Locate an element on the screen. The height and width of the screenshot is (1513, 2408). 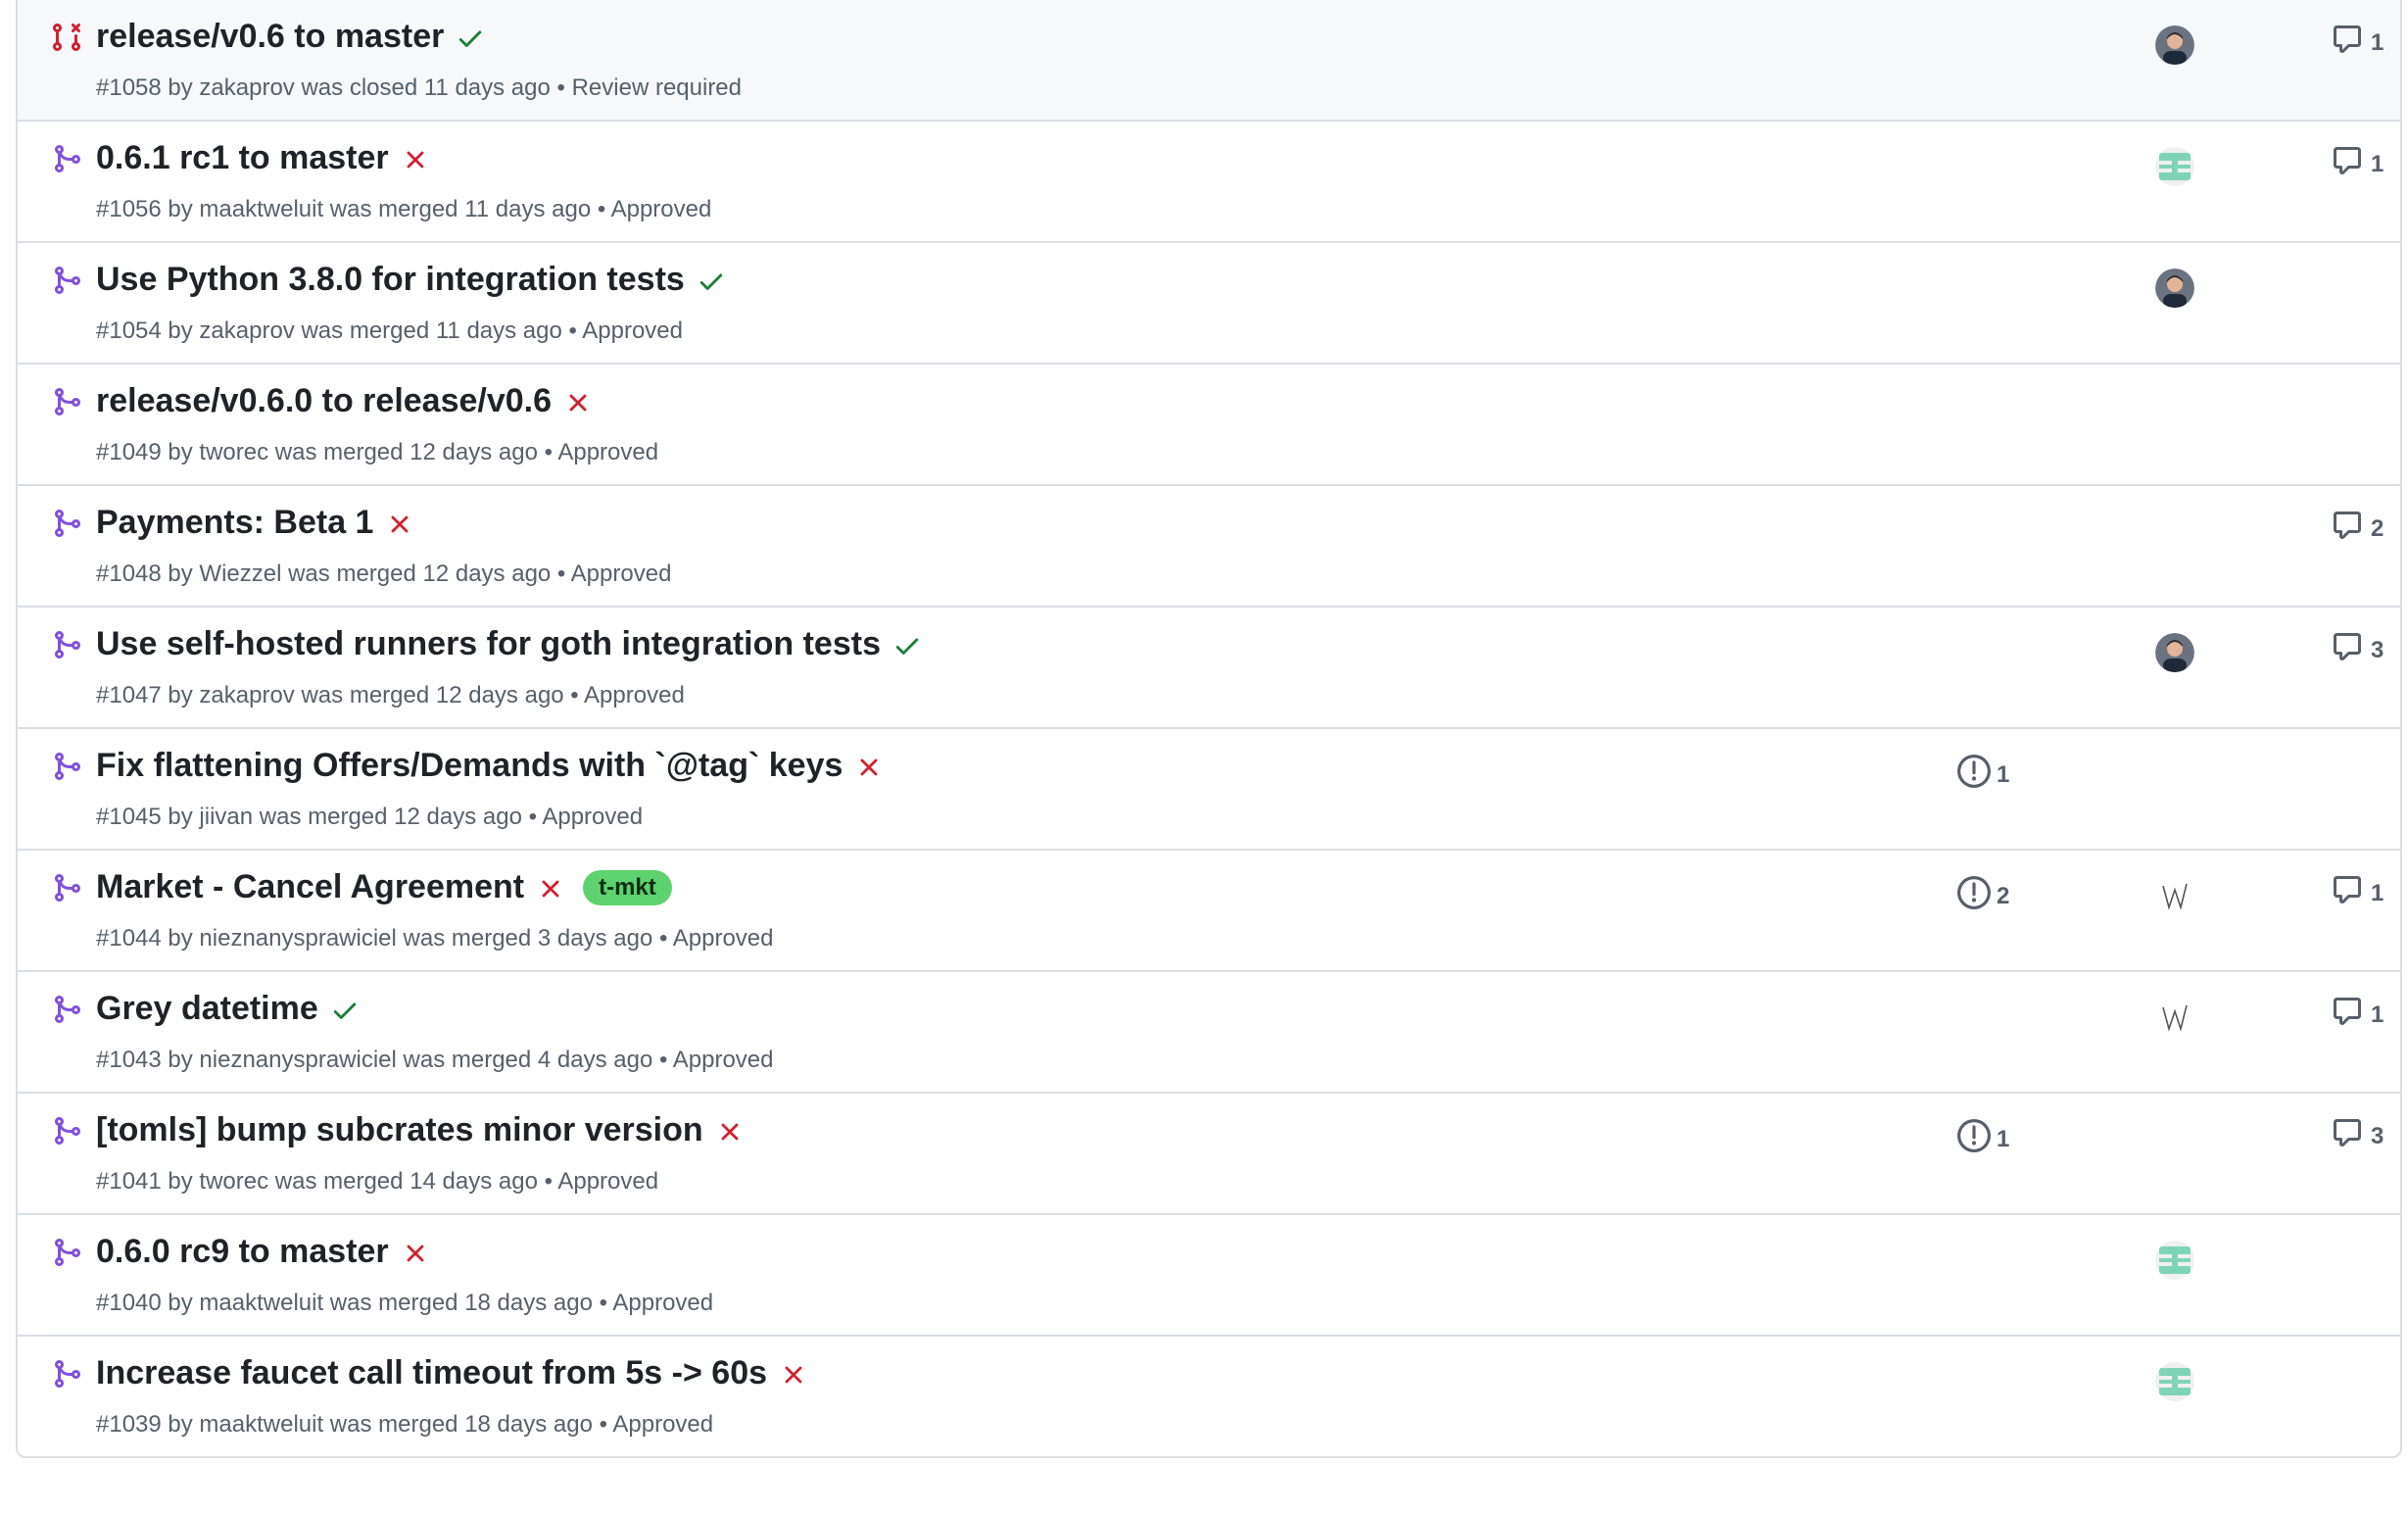
title-line: Market - Cancel Agreement t-mkt is located at coordinates (384, 887).